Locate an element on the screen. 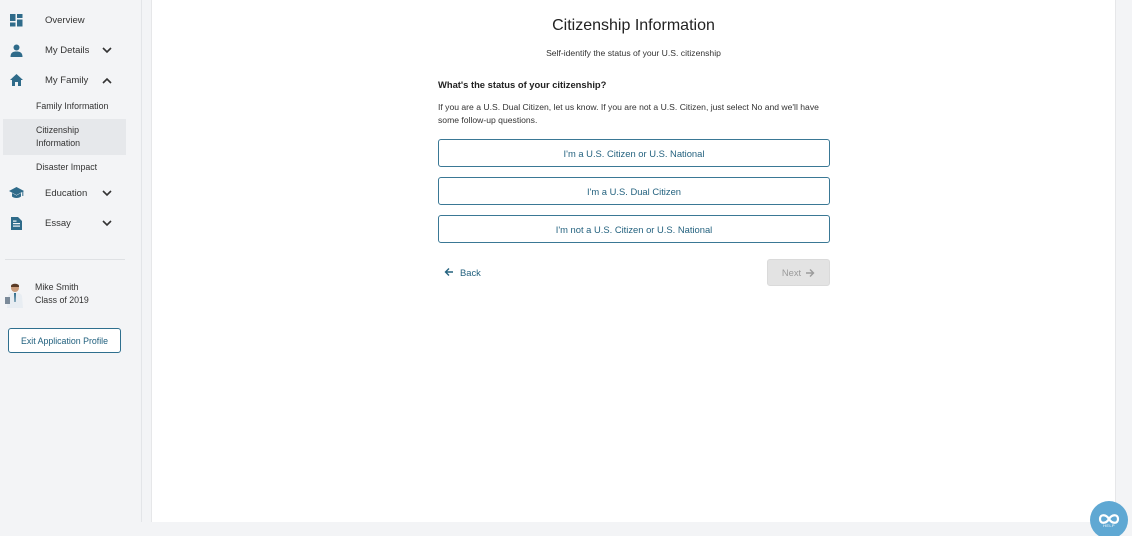  chevron-up-icon is located at coordinates (107, 80).